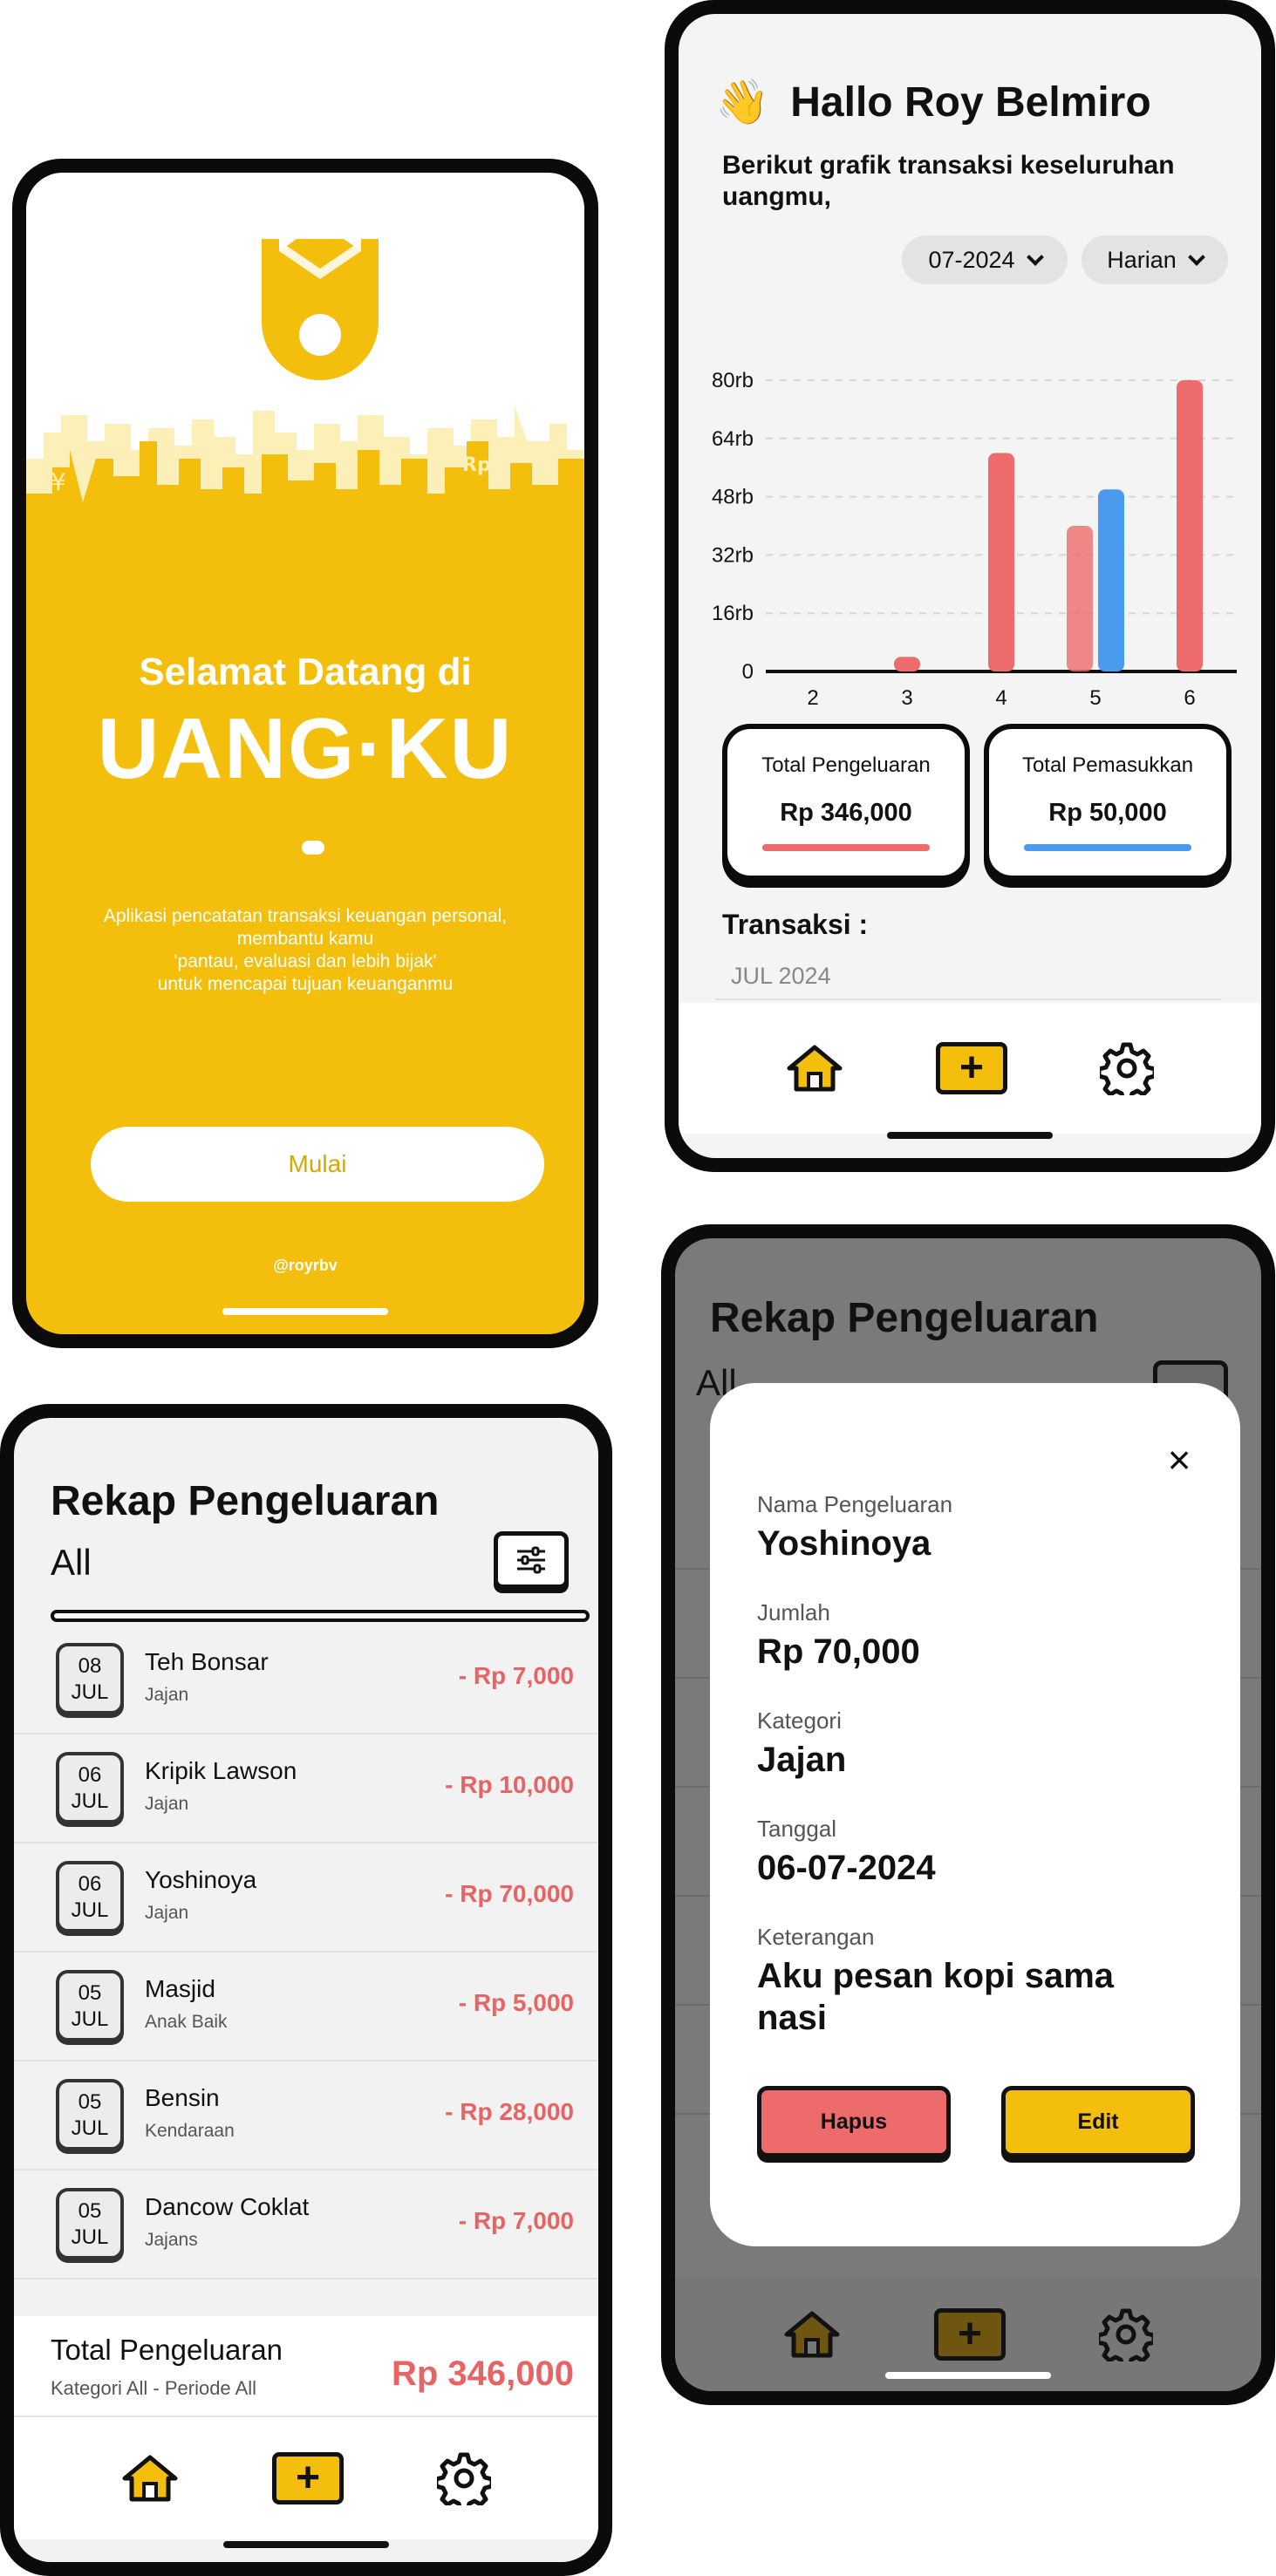  What do you see at coordinates (306, 1679) in the screenshot?
I see `list-item: 08 JUL Teh Bonsar Jajan - Rp 7,000` at bounding box center [306, 1679].